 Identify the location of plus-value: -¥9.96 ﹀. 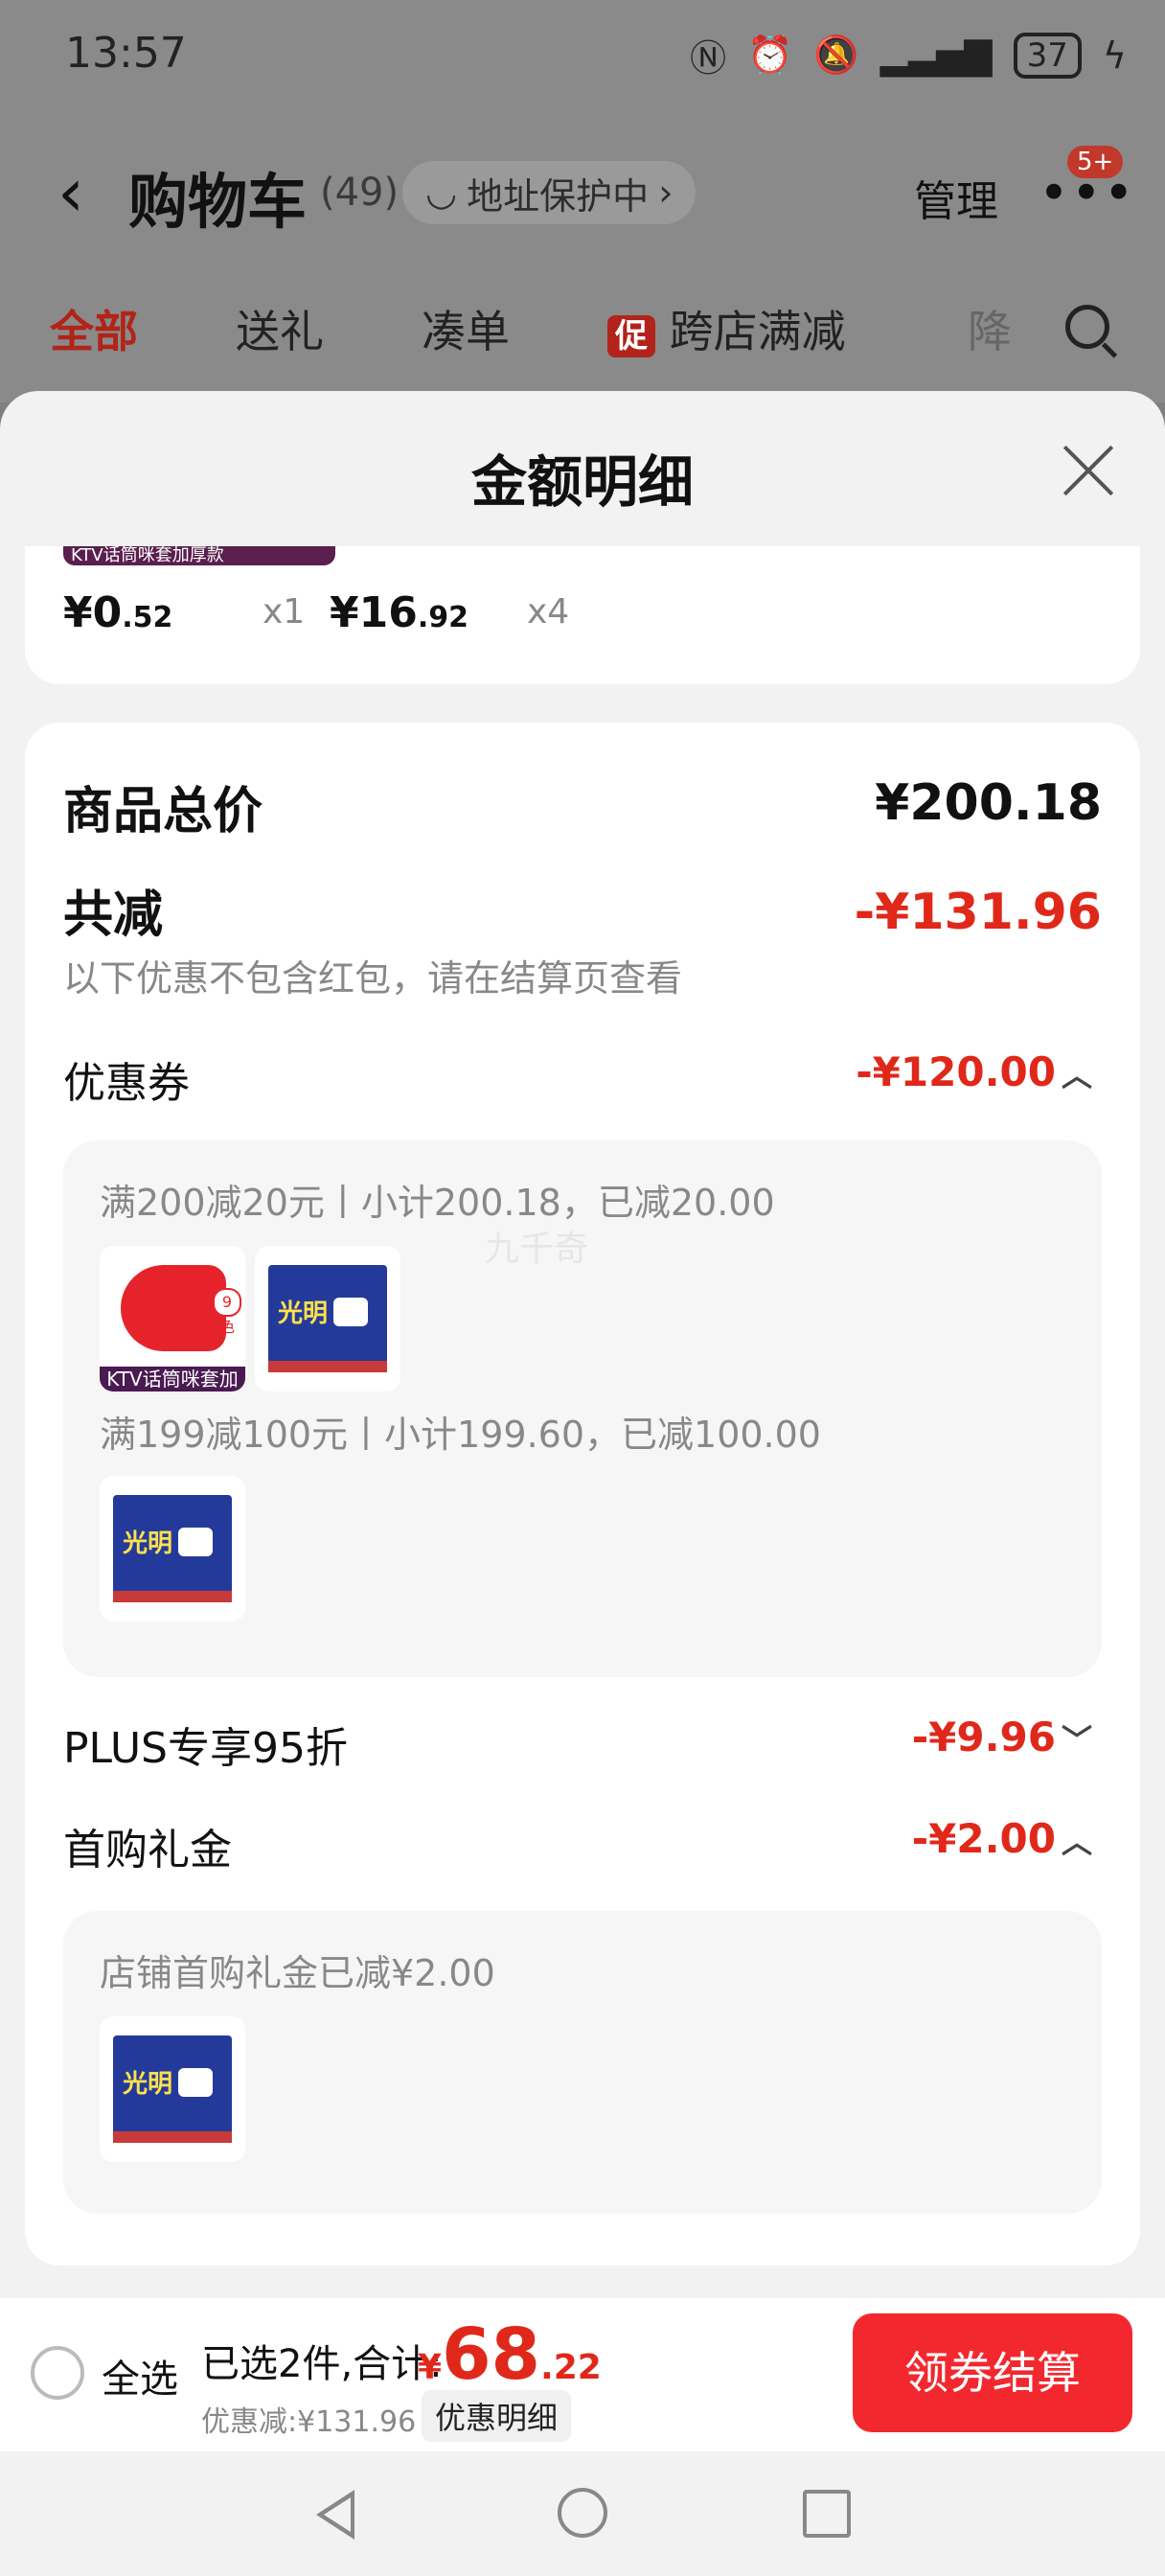
(1002, 1737).